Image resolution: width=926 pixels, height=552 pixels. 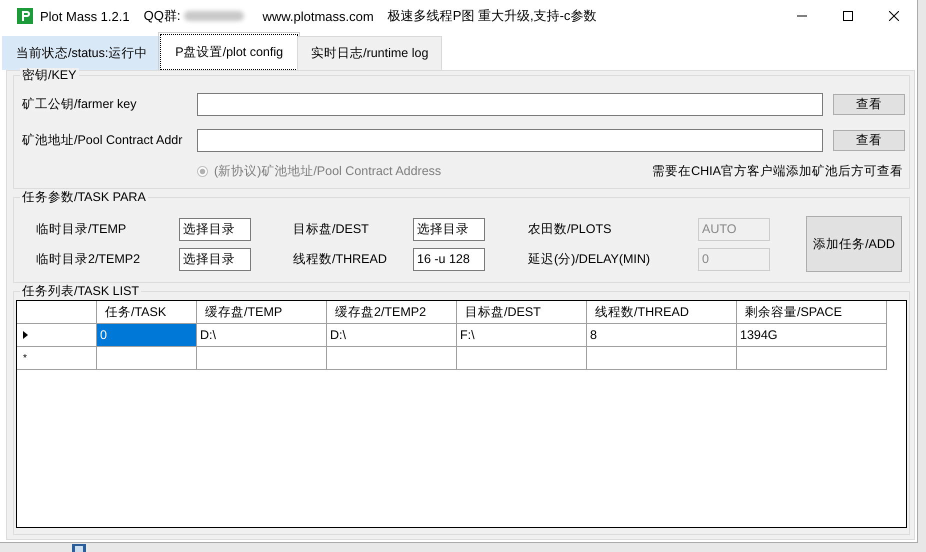 What do you see at coordinates (25, 358) in the screenshot?
I see `new-row-marker: *` at bounding box center [25, 358].